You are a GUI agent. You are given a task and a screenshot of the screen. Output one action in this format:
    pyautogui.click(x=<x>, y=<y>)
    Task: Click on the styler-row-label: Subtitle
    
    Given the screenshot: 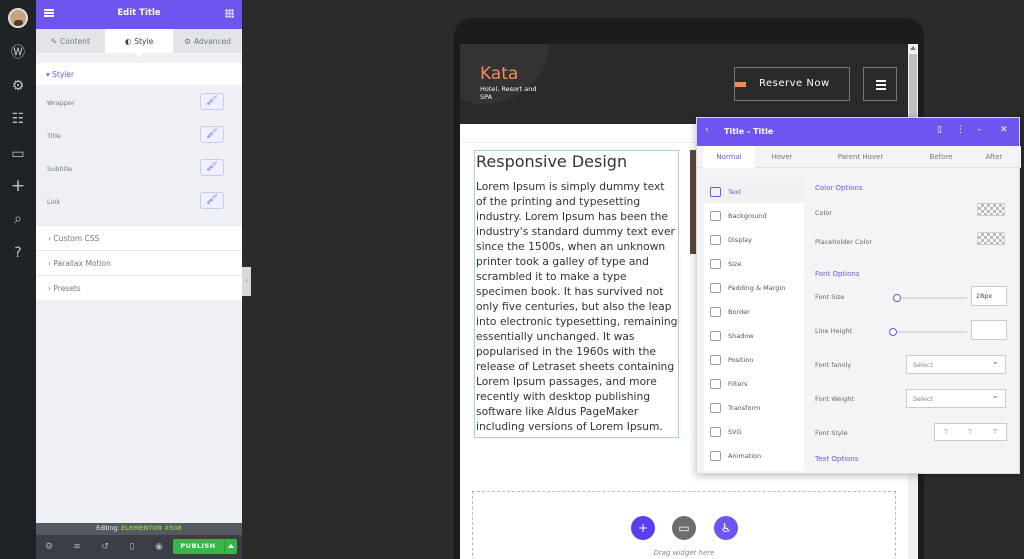 What is the action you would take?
    pyautogui.click(x=60, y=169)
    